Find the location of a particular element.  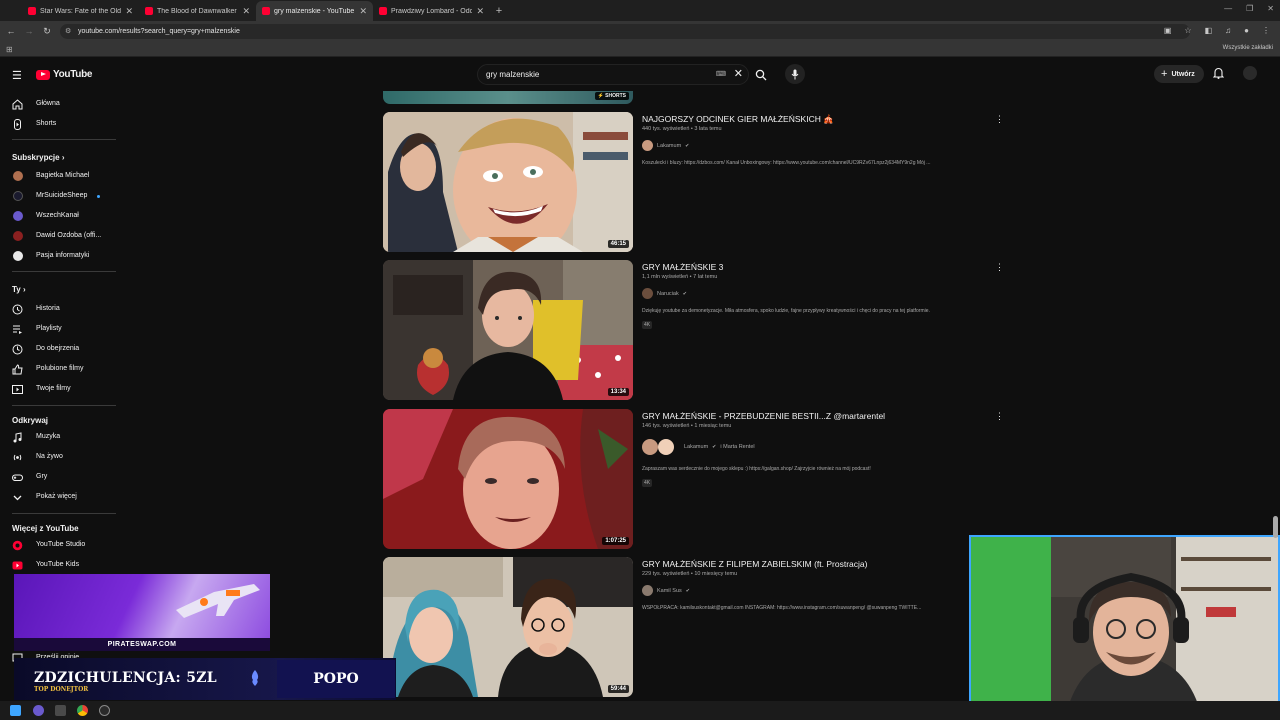

cast-icon: ▣ is located at coordinates (1168, 30).